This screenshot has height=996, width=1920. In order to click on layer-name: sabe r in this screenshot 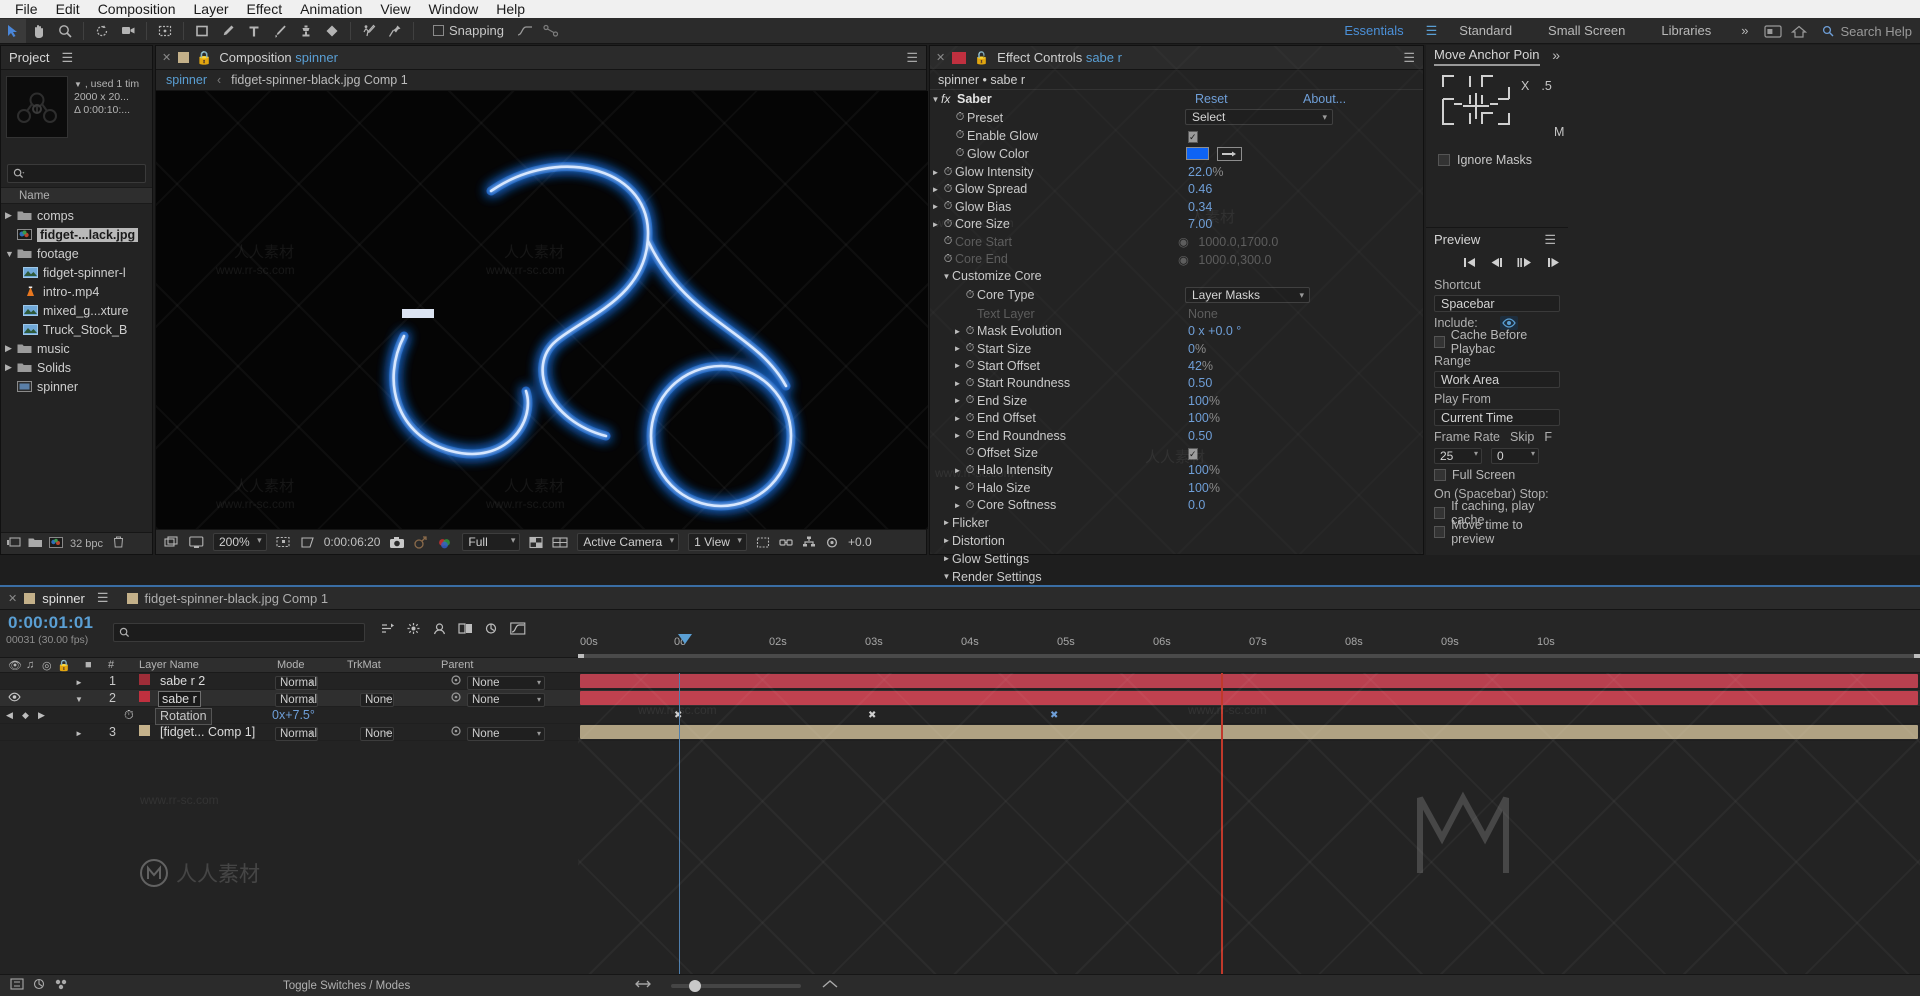, I will do `click(179, 699)`.